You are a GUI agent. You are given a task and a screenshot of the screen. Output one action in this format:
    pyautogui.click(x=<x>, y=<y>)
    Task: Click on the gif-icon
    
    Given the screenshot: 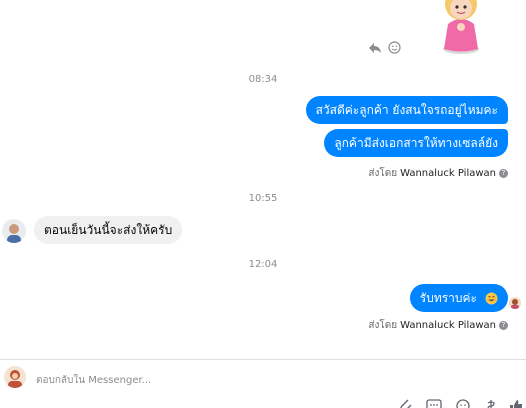 What is the action you would take?
    pyautogui.click(x=434, y=403)
    